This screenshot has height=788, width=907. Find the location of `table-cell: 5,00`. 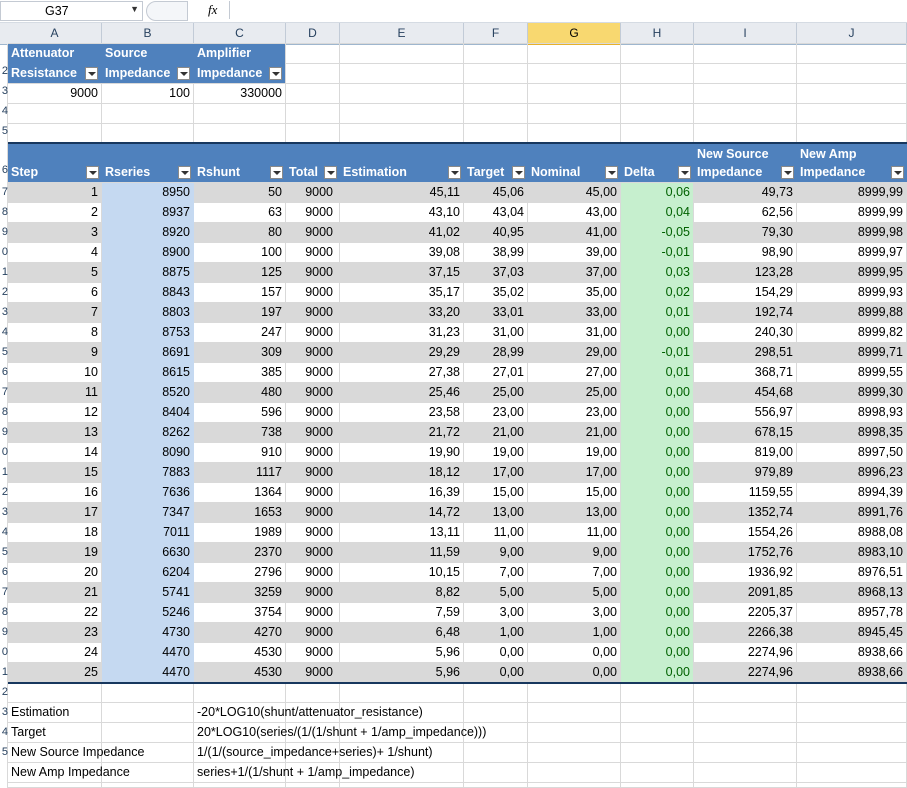

table-cell: 5,00 is located at coordinates (604, 592).